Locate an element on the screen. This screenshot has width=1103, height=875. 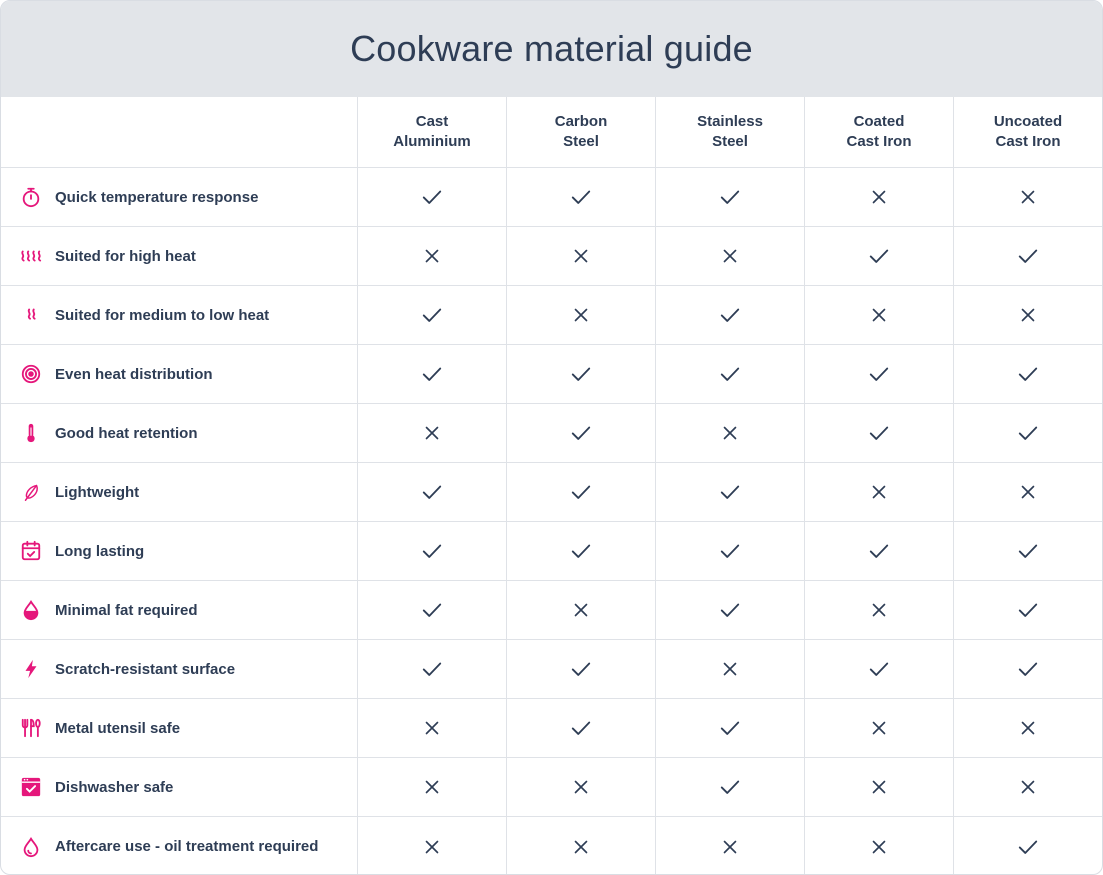
column-header: Cast Aluminium is located at coordinates (432, 132).